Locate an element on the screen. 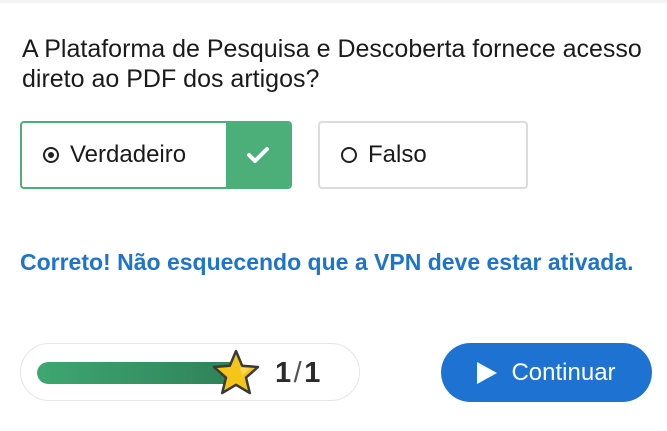 This screenshot has height=431, width=667. progress-counter: 1/1 is located at coordinates (298, 373).